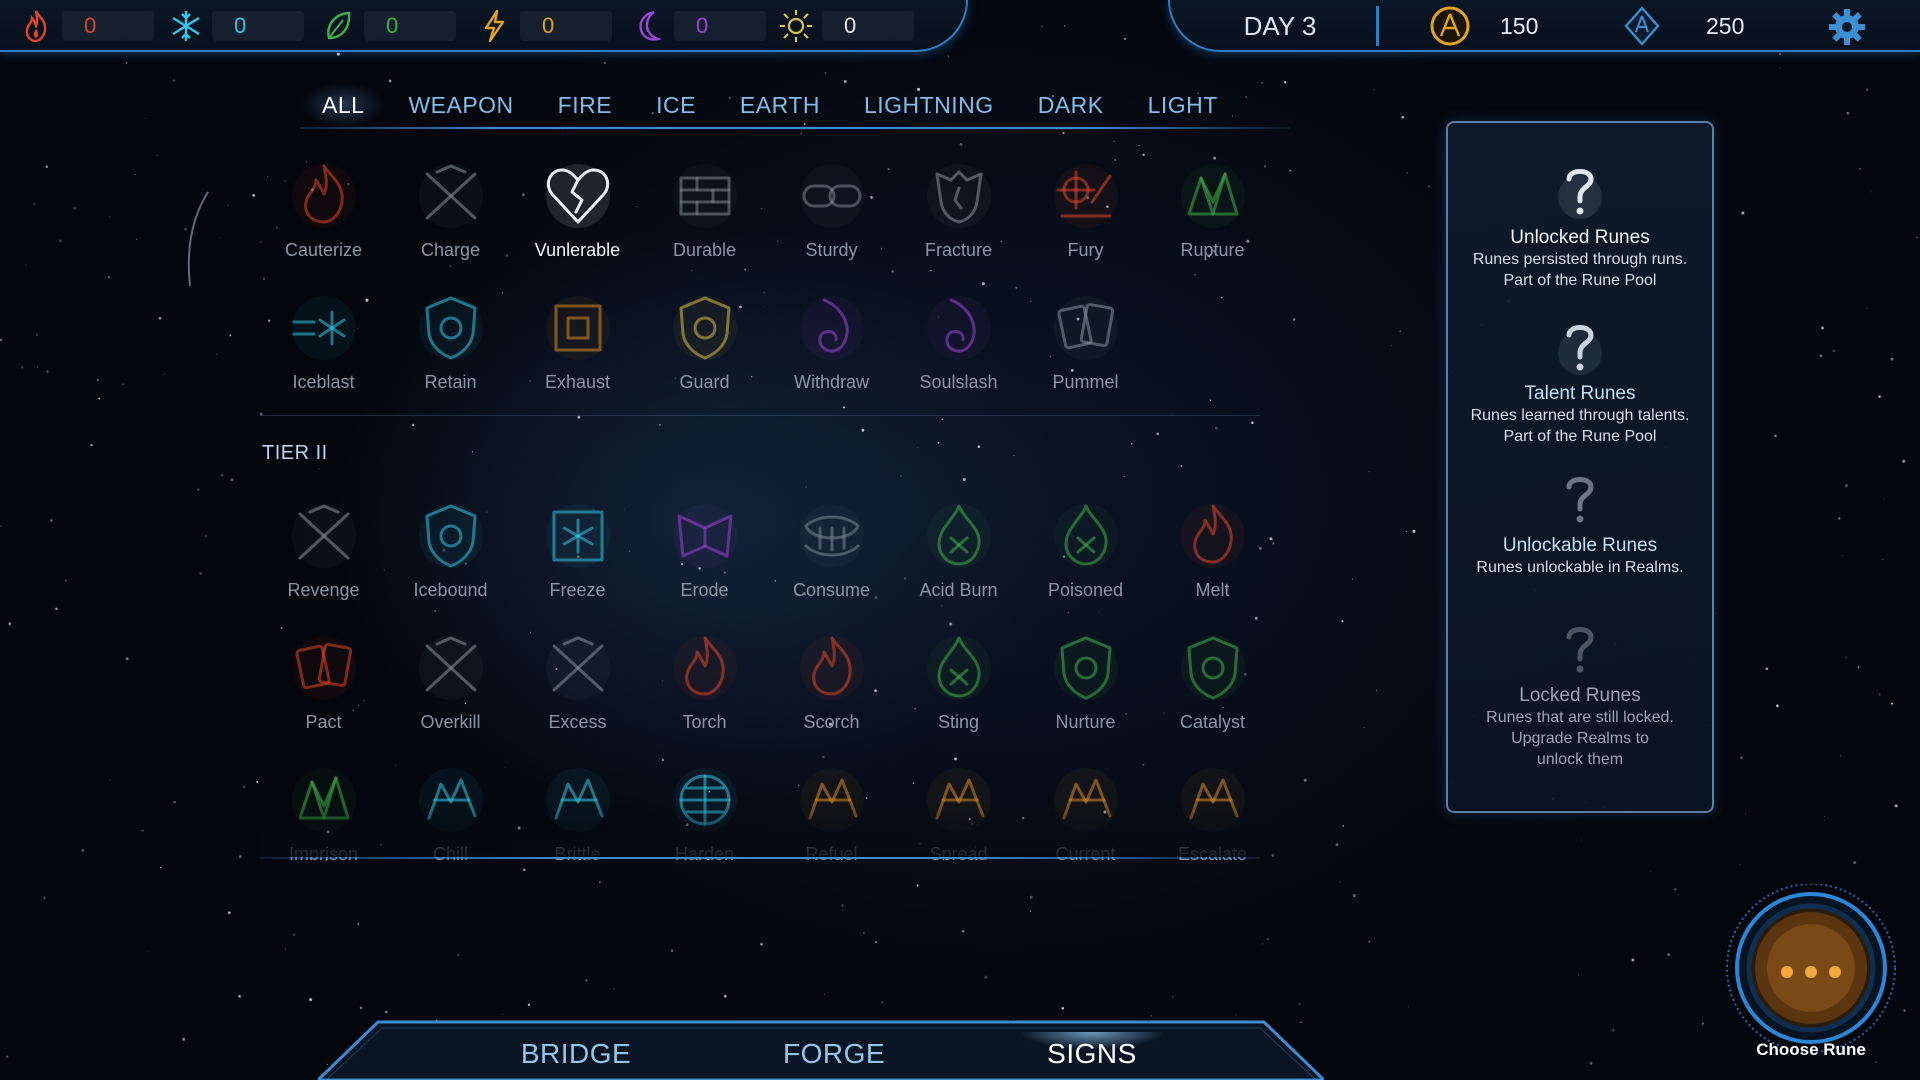 This screenshot has height=1080, width=1920. I want to click on rune-exhaust: Exhaust, so click(577, 343).